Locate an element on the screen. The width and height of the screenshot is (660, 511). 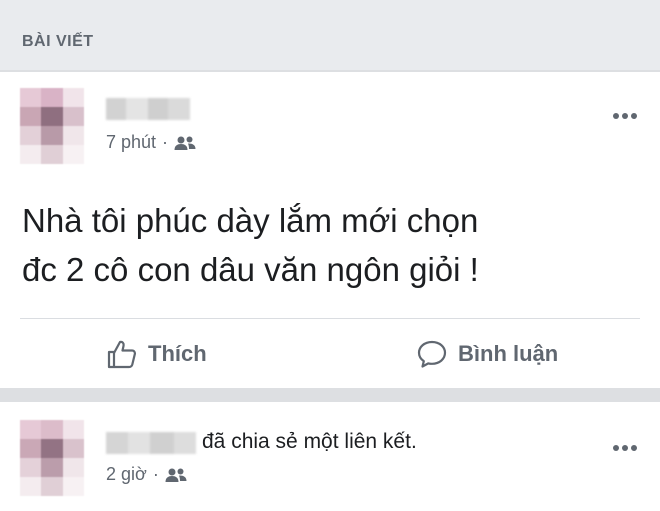
post-text-line: Nhà tôi phúc dày lắm mới chọn is located at coordinates (250, 220).